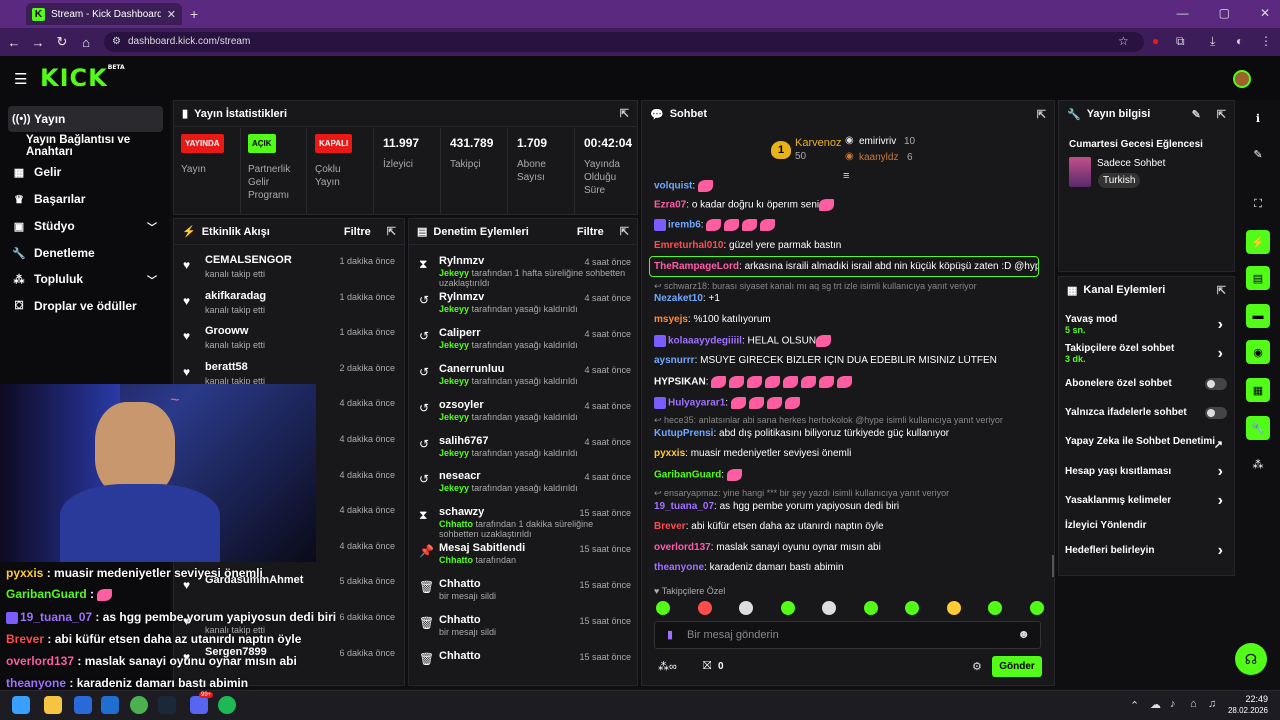  What do you see at coordinates (667, 666) in the screenshot?
I see `channel-points-icon: ⁂∞` at bounding box center [667, 666].